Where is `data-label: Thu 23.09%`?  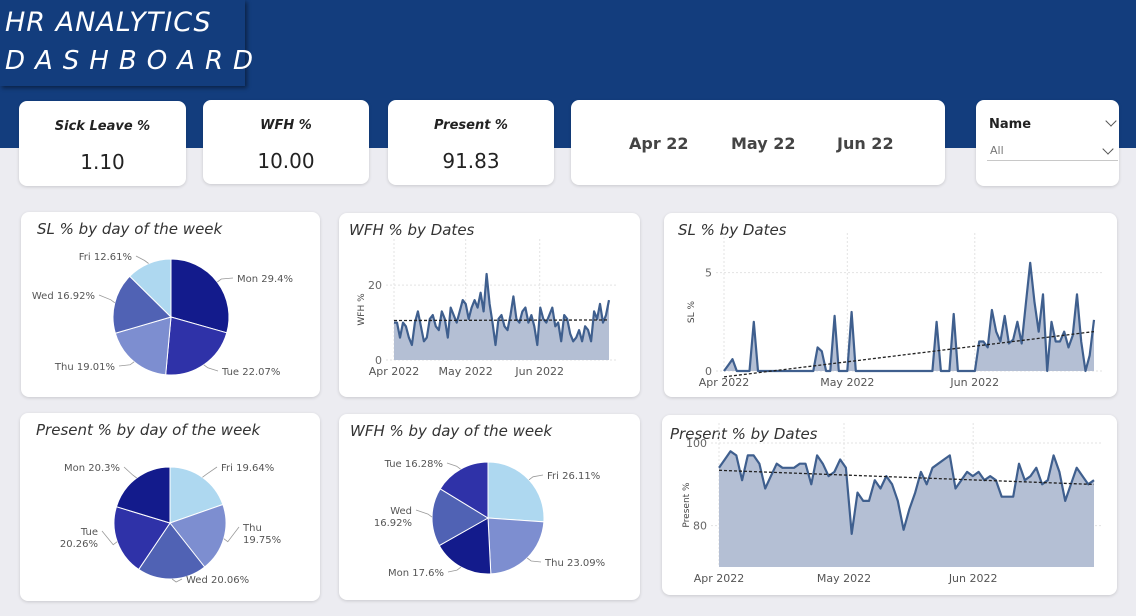
data-label: Thu 23.09% is located at coordinates (574, 563).